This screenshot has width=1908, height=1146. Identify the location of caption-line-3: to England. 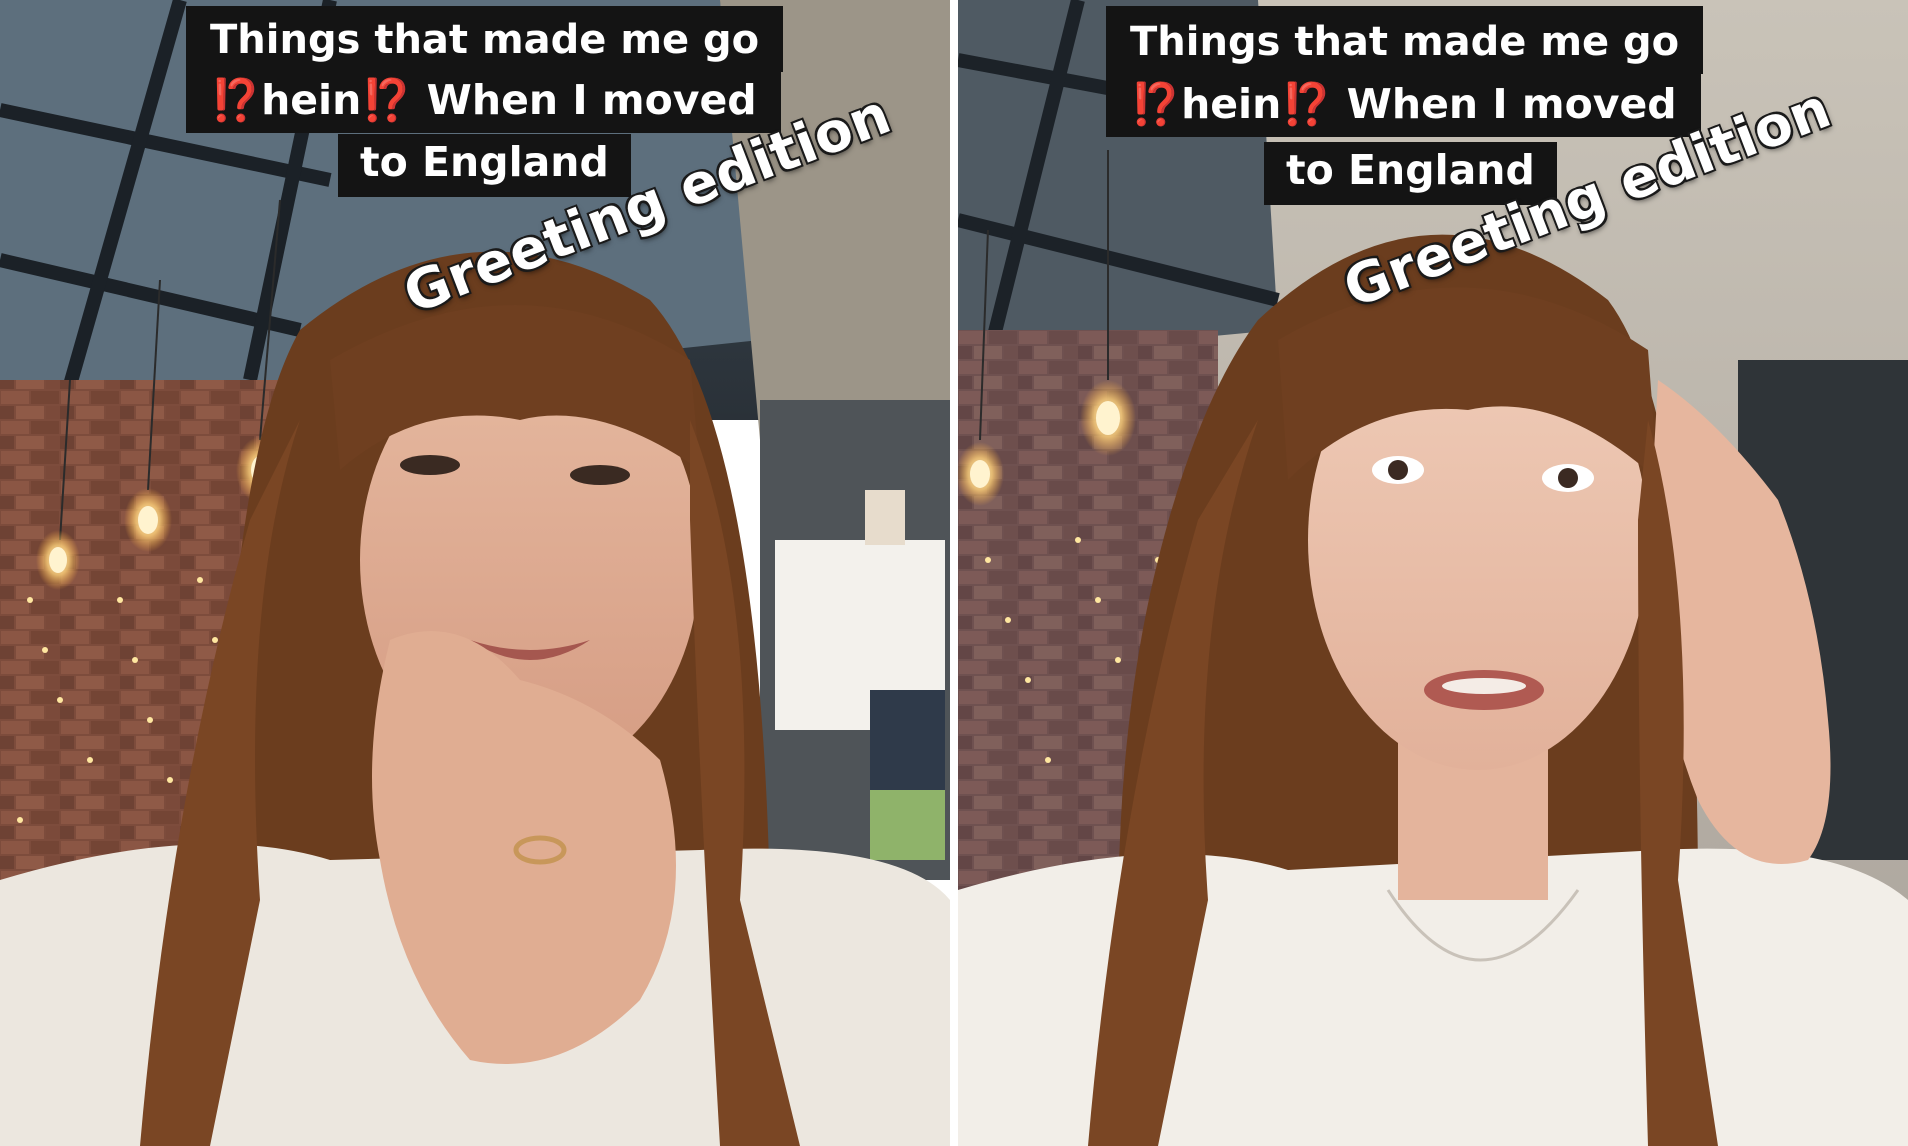
(484, 165).